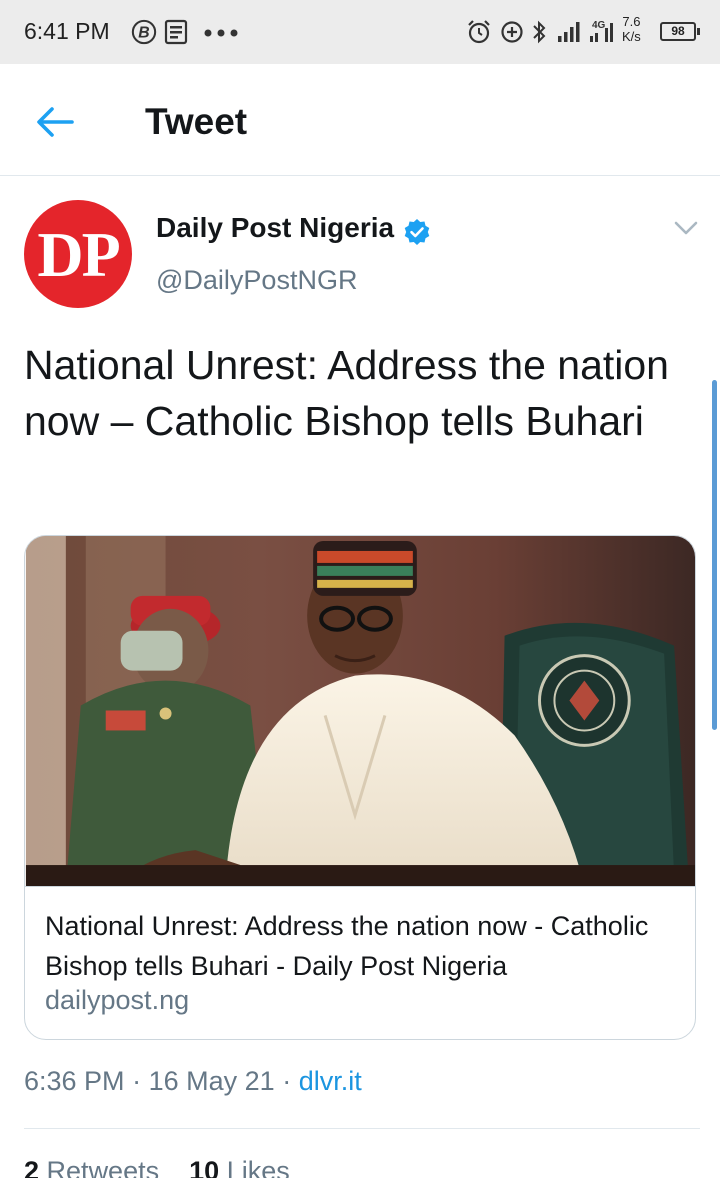 The image size is (720, 1178). Describe the element at coordinates (196, 121) in the screenshot. I see `page-title: Tweet` at that location.